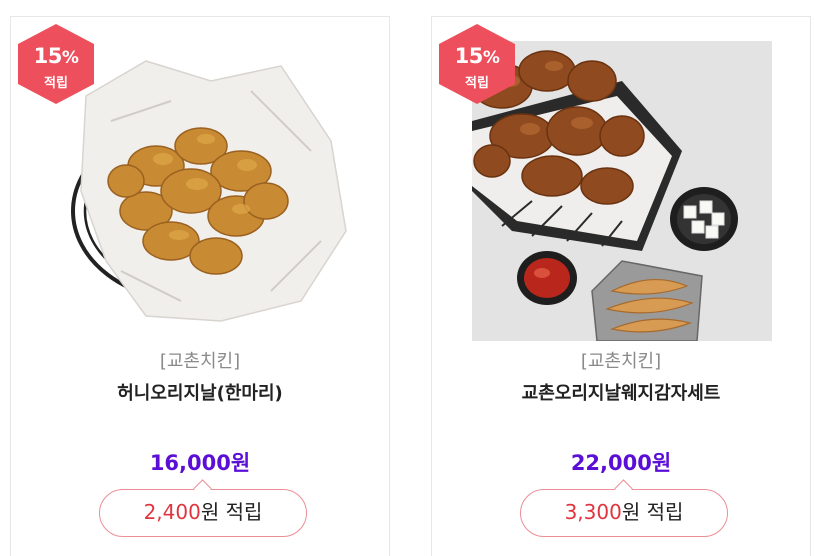 Image resolution: width=815 pixels, height=556 pixels. I want to click on points-reward-pill: 3,300원 적립, so click(624, 513).